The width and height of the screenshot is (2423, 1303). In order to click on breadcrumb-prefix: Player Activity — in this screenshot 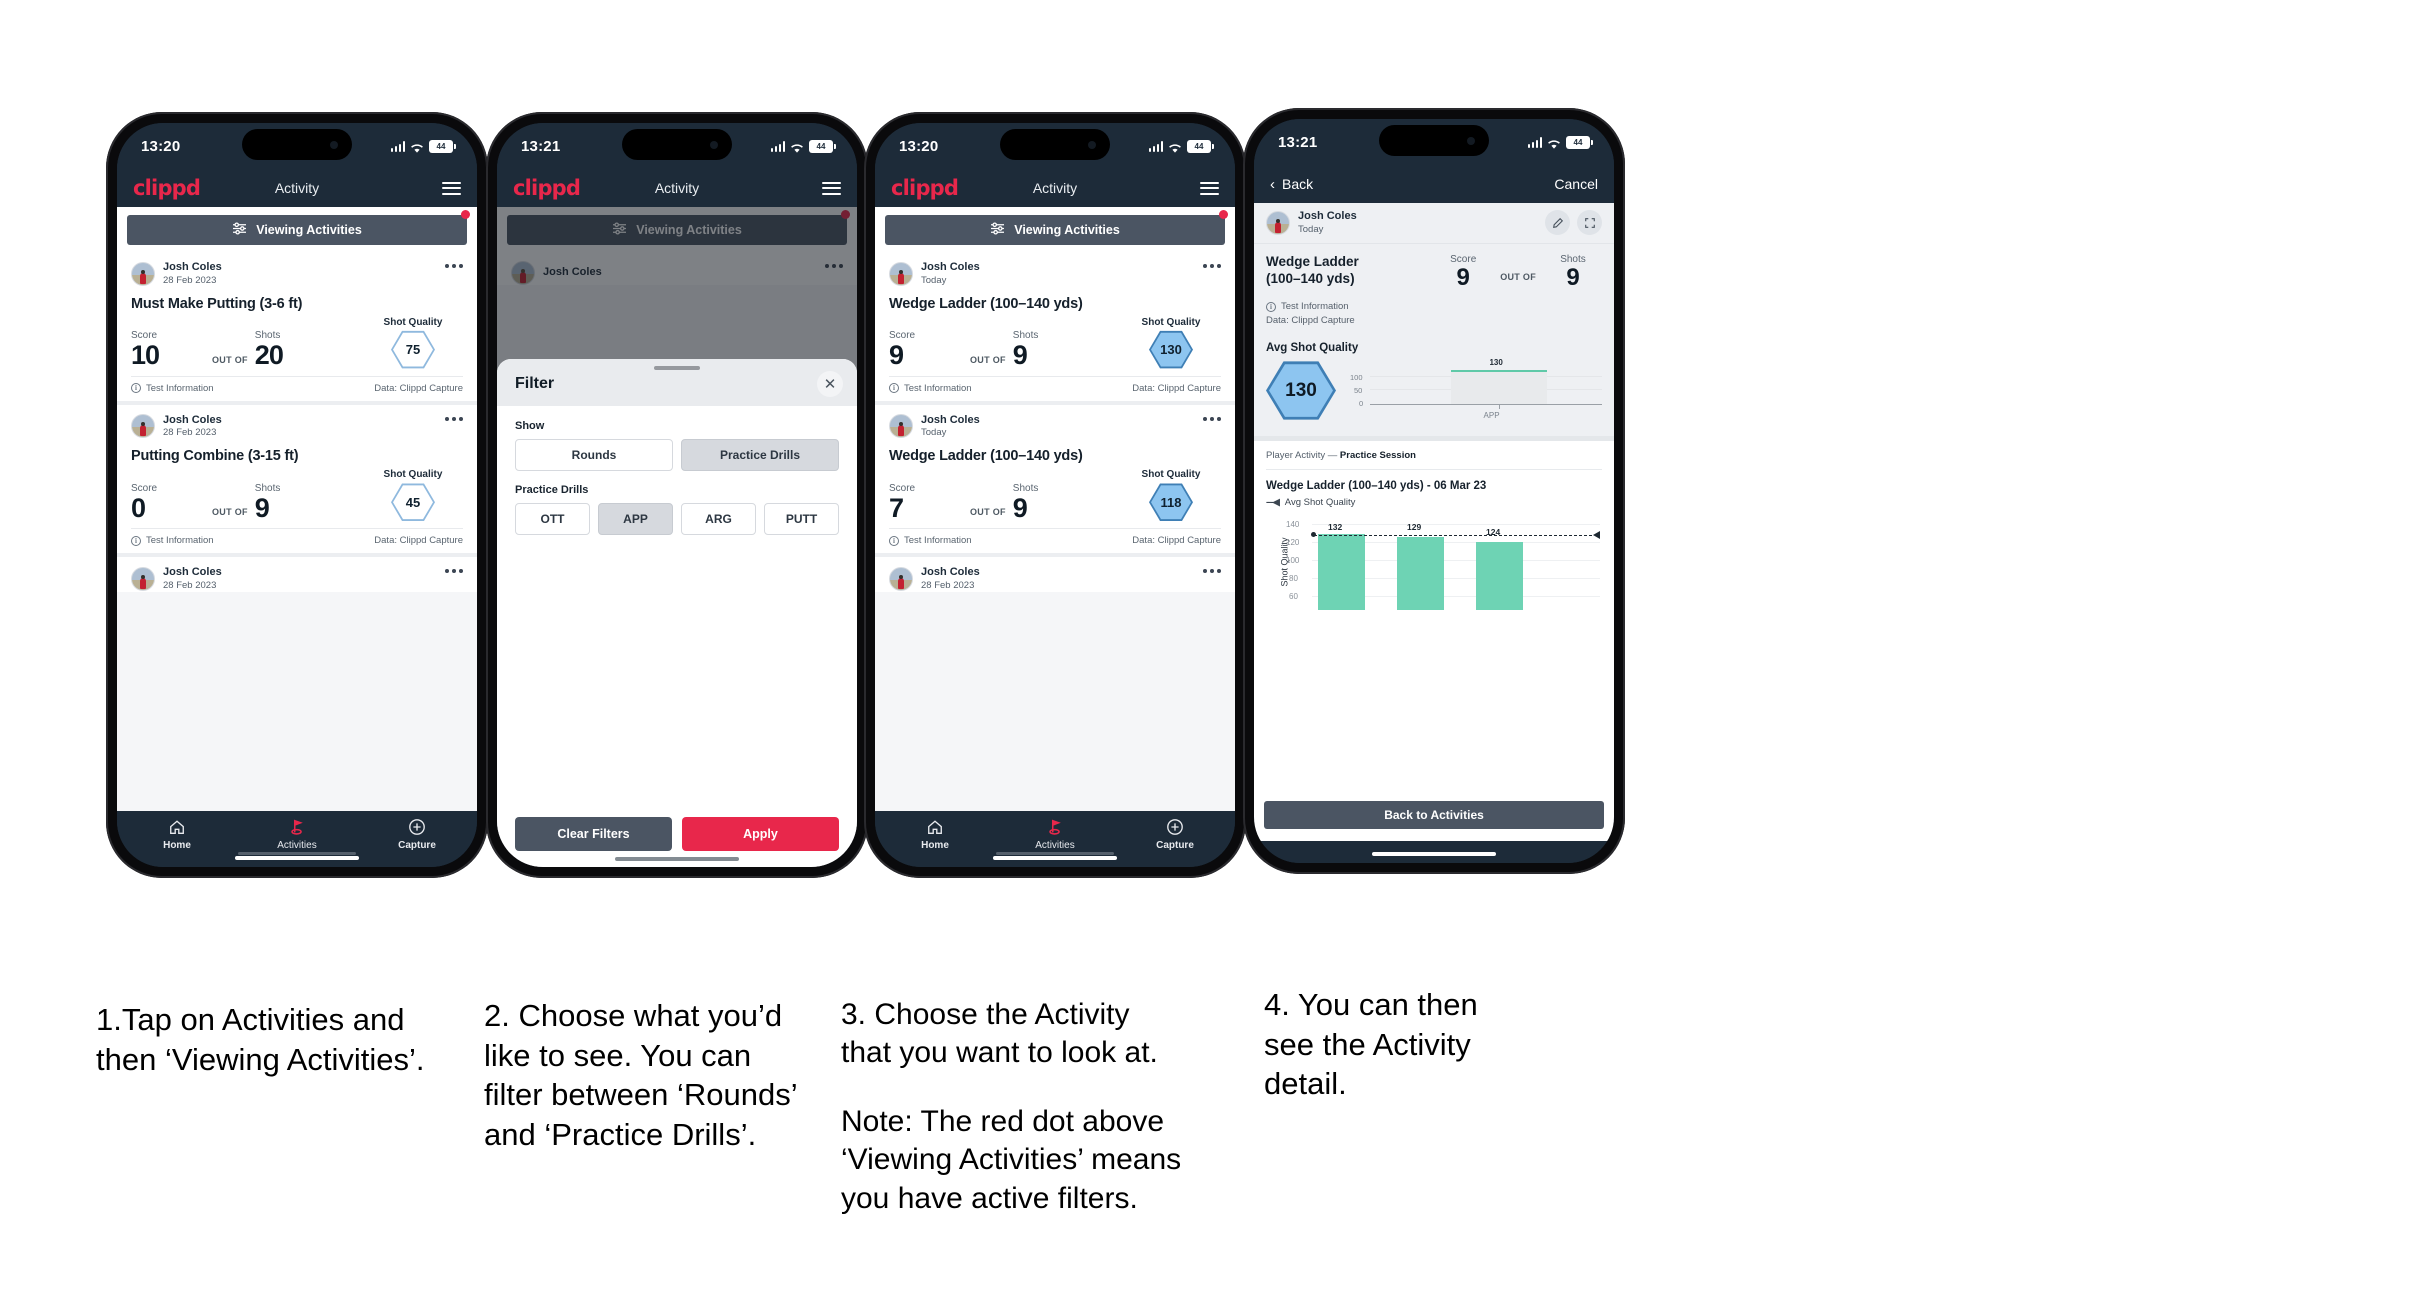, I will do `click(1303, 455)`.